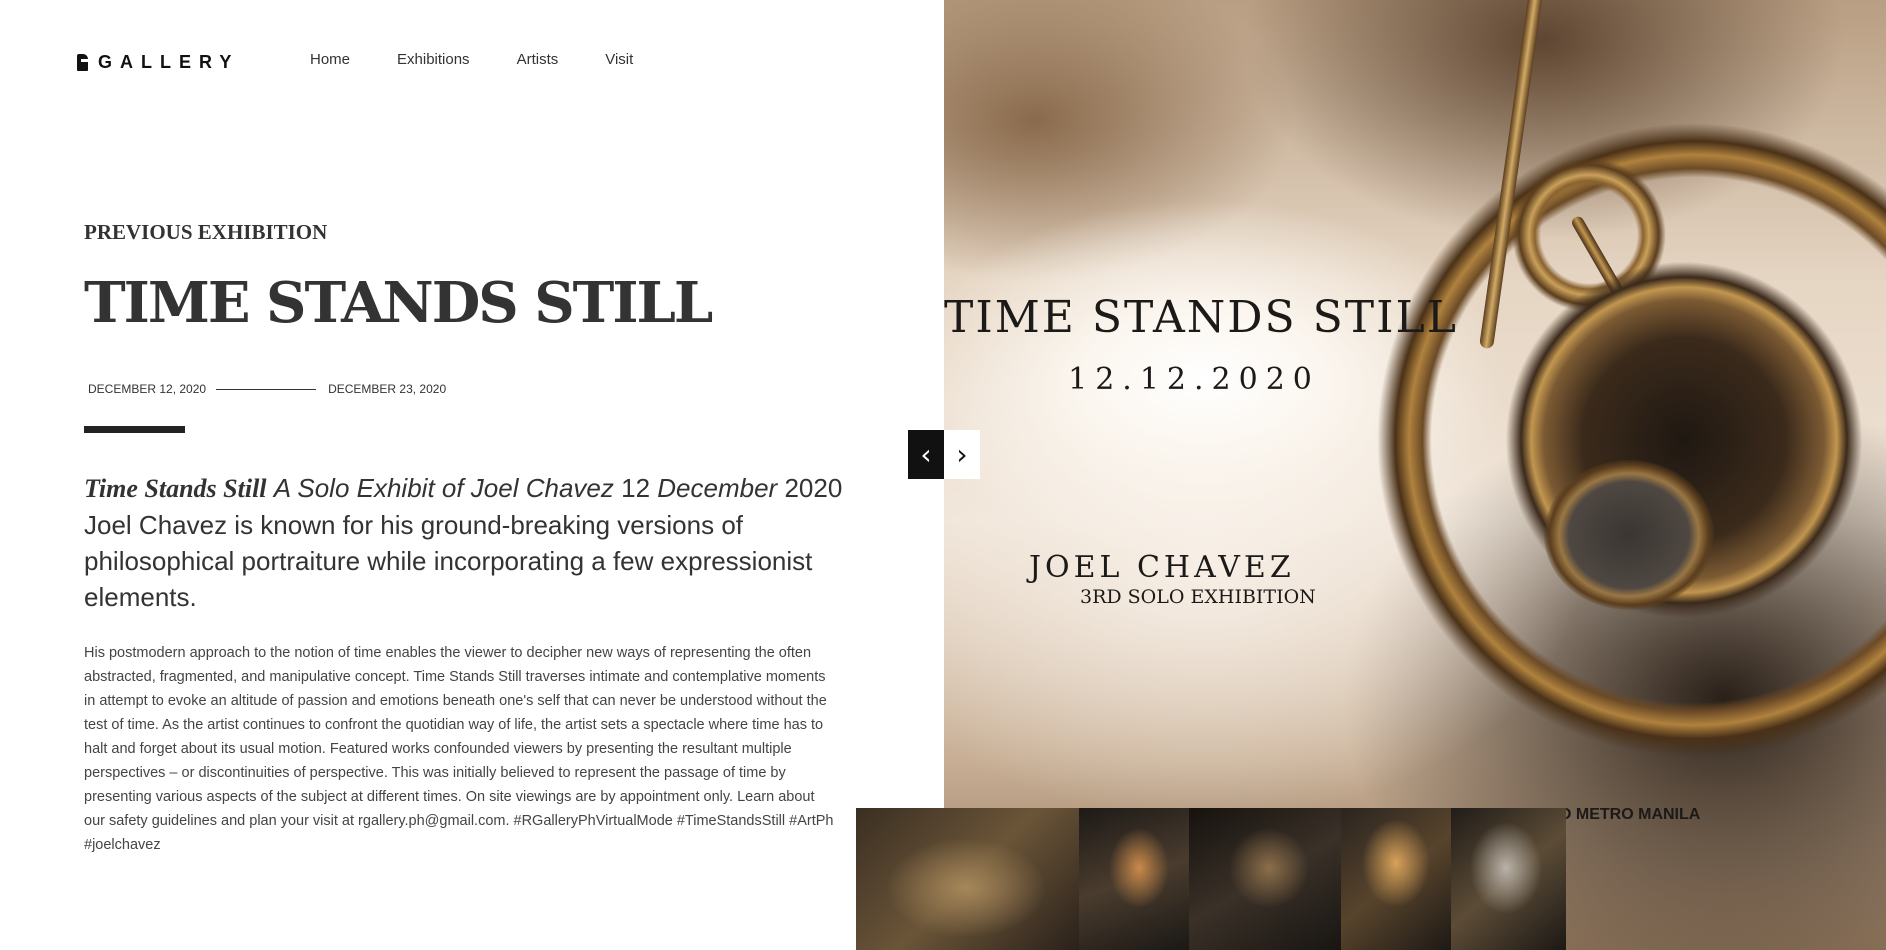  What do you see at coordinates (206, 232) in the screenshot?
I see `exhibition-eyebrow: PREVIOUS EXHIBITION` at bounding box center [206, 232].